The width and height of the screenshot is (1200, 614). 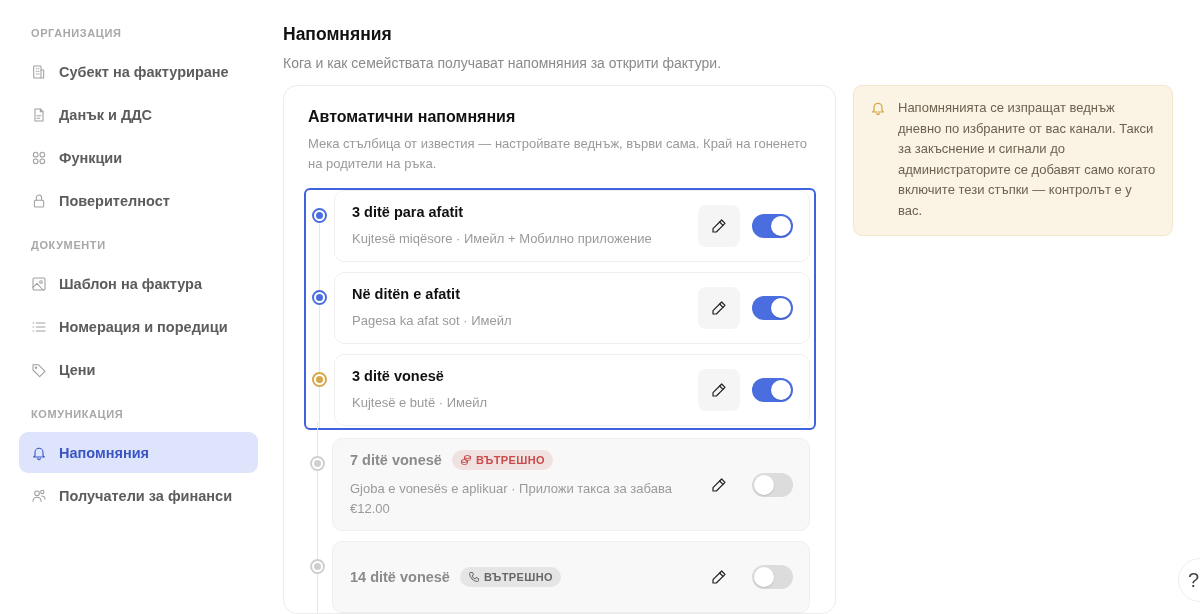 I want to click on building-icon, so click(x=39, y=71).